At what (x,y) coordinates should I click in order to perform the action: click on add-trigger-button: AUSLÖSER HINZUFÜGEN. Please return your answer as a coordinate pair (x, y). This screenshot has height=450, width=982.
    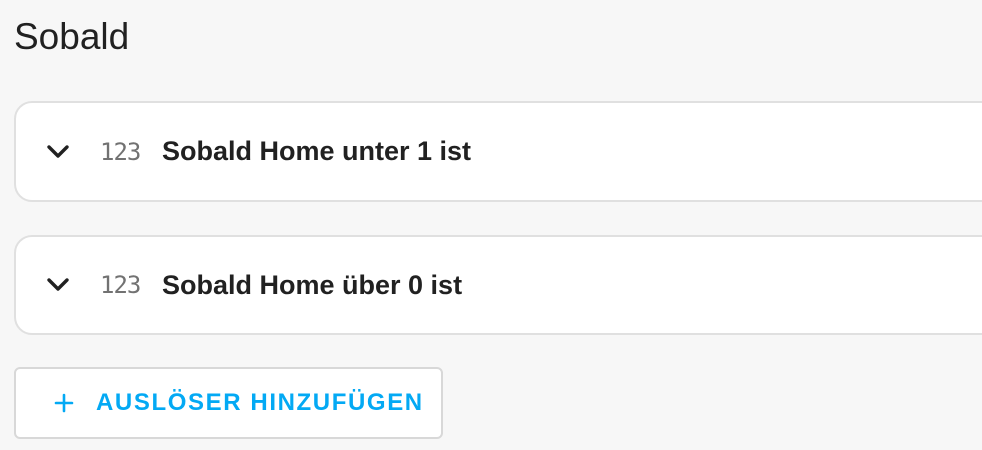
    Looking at the image, I should click on (228, 403).